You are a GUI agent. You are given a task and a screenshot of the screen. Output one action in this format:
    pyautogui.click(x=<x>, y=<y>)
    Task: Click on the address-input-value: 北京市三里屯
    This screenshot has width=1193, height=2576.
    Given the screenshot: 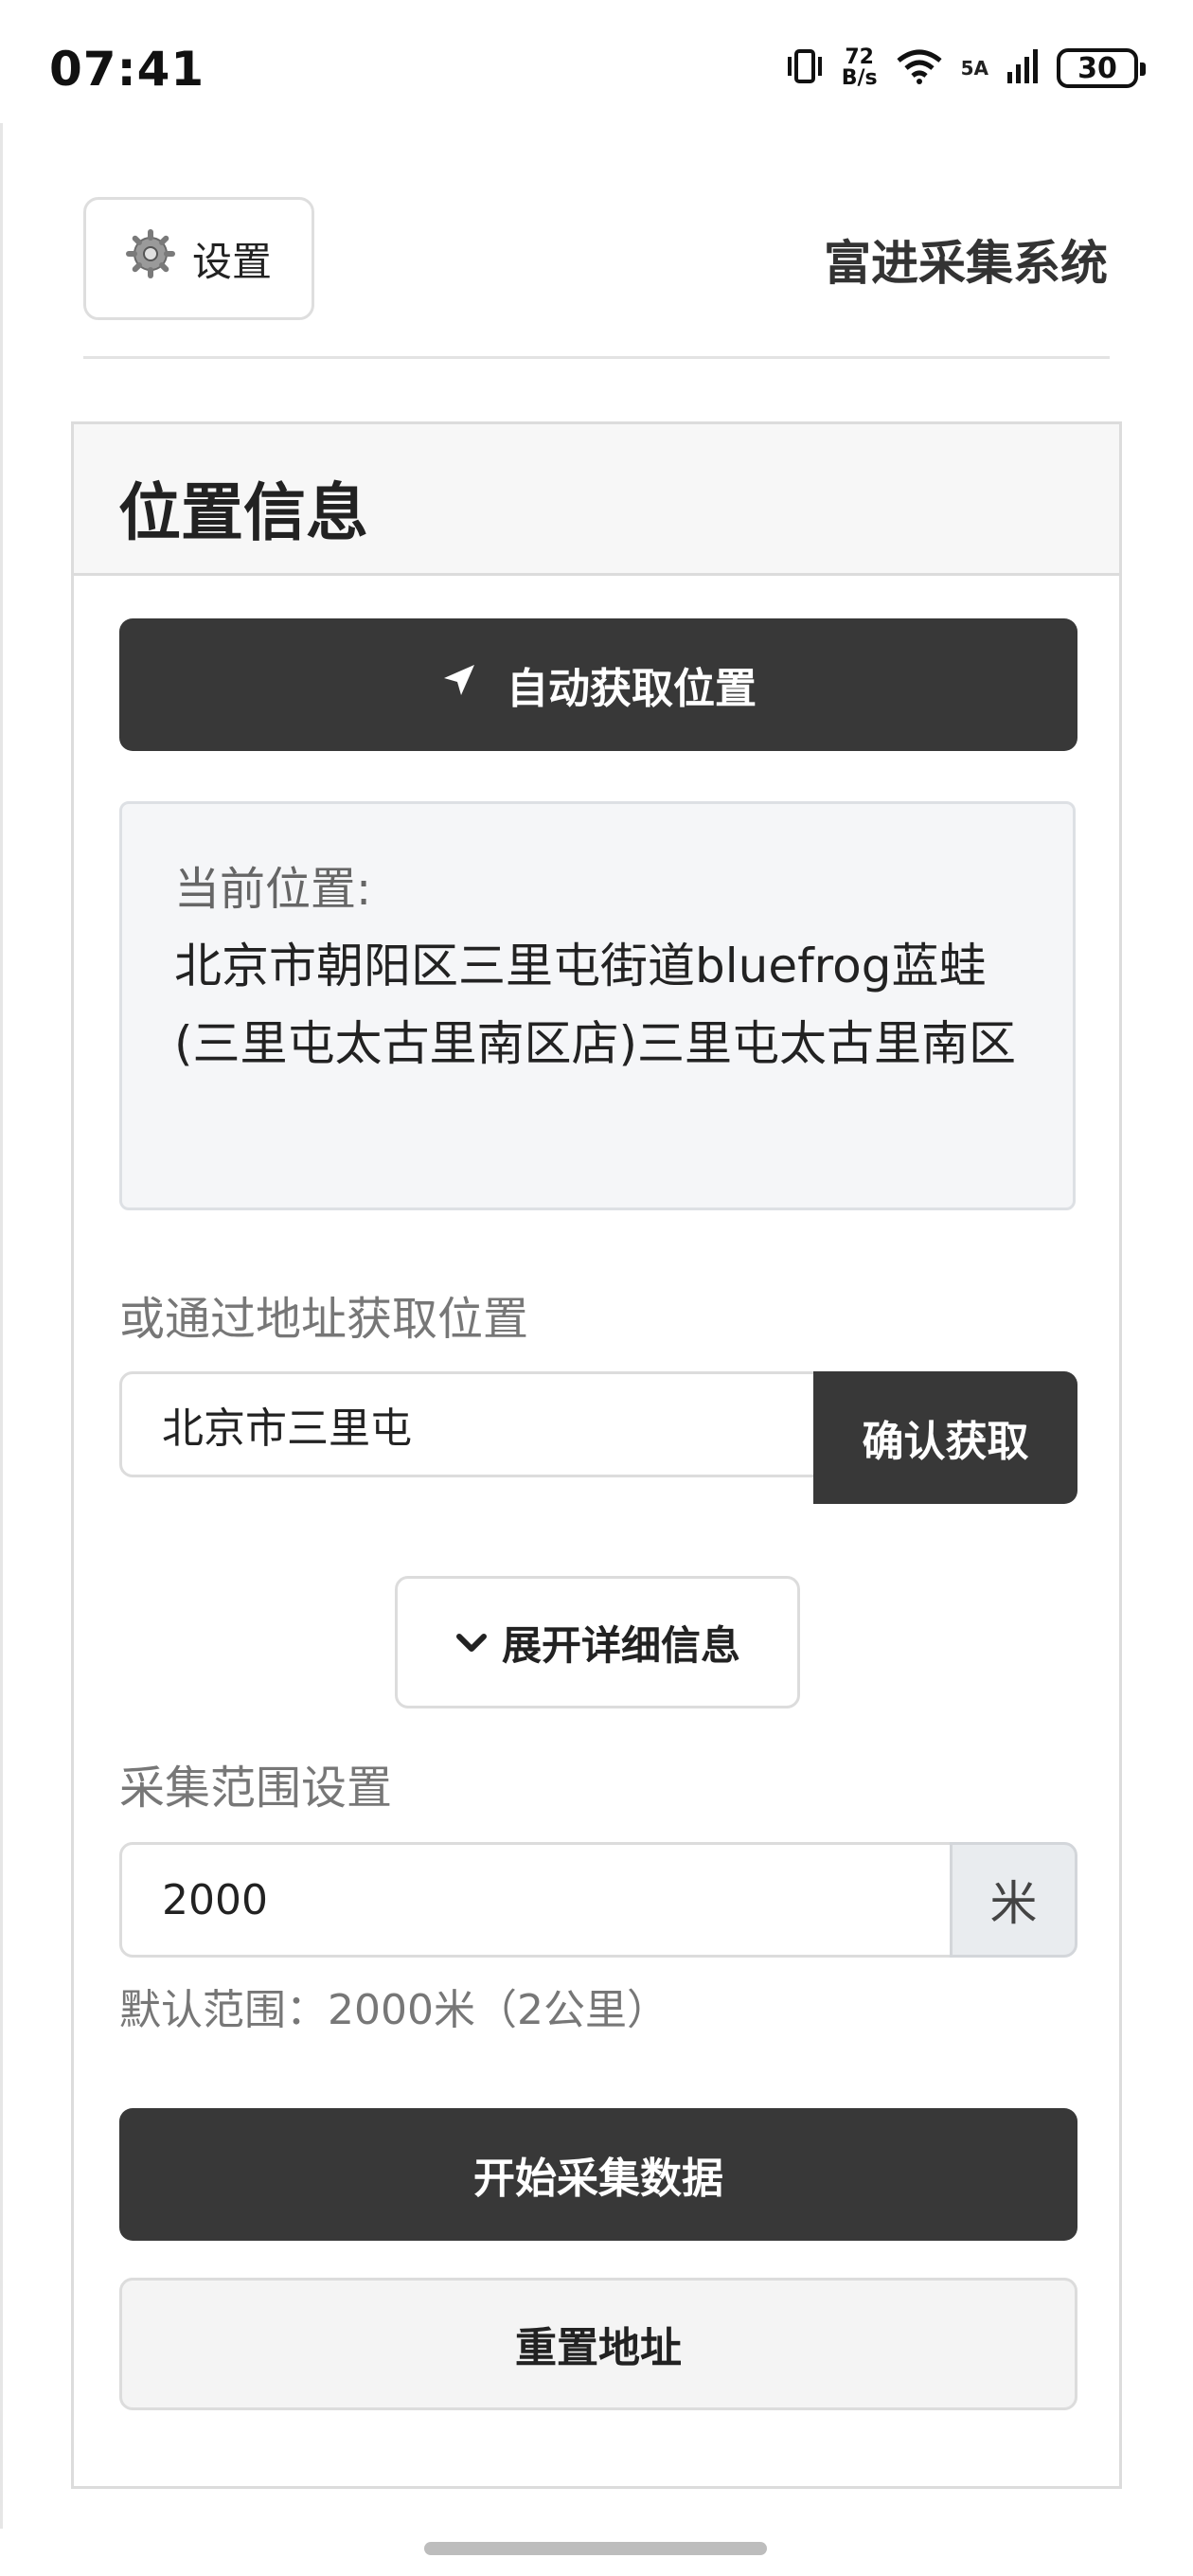 What is the action you would take?
    pyautogui.click(x=287, y=1428)
    